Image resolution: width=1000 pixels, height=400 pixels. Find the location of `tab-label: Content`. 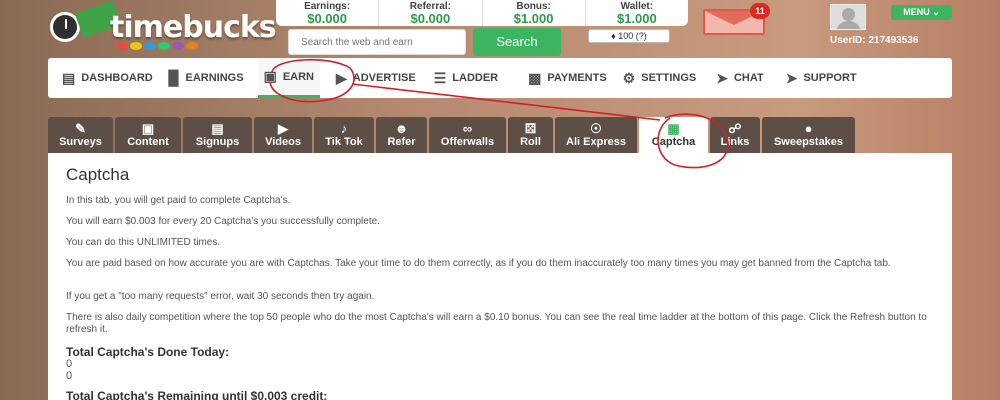

tab-label: Content is located at coordinates (148, 141).